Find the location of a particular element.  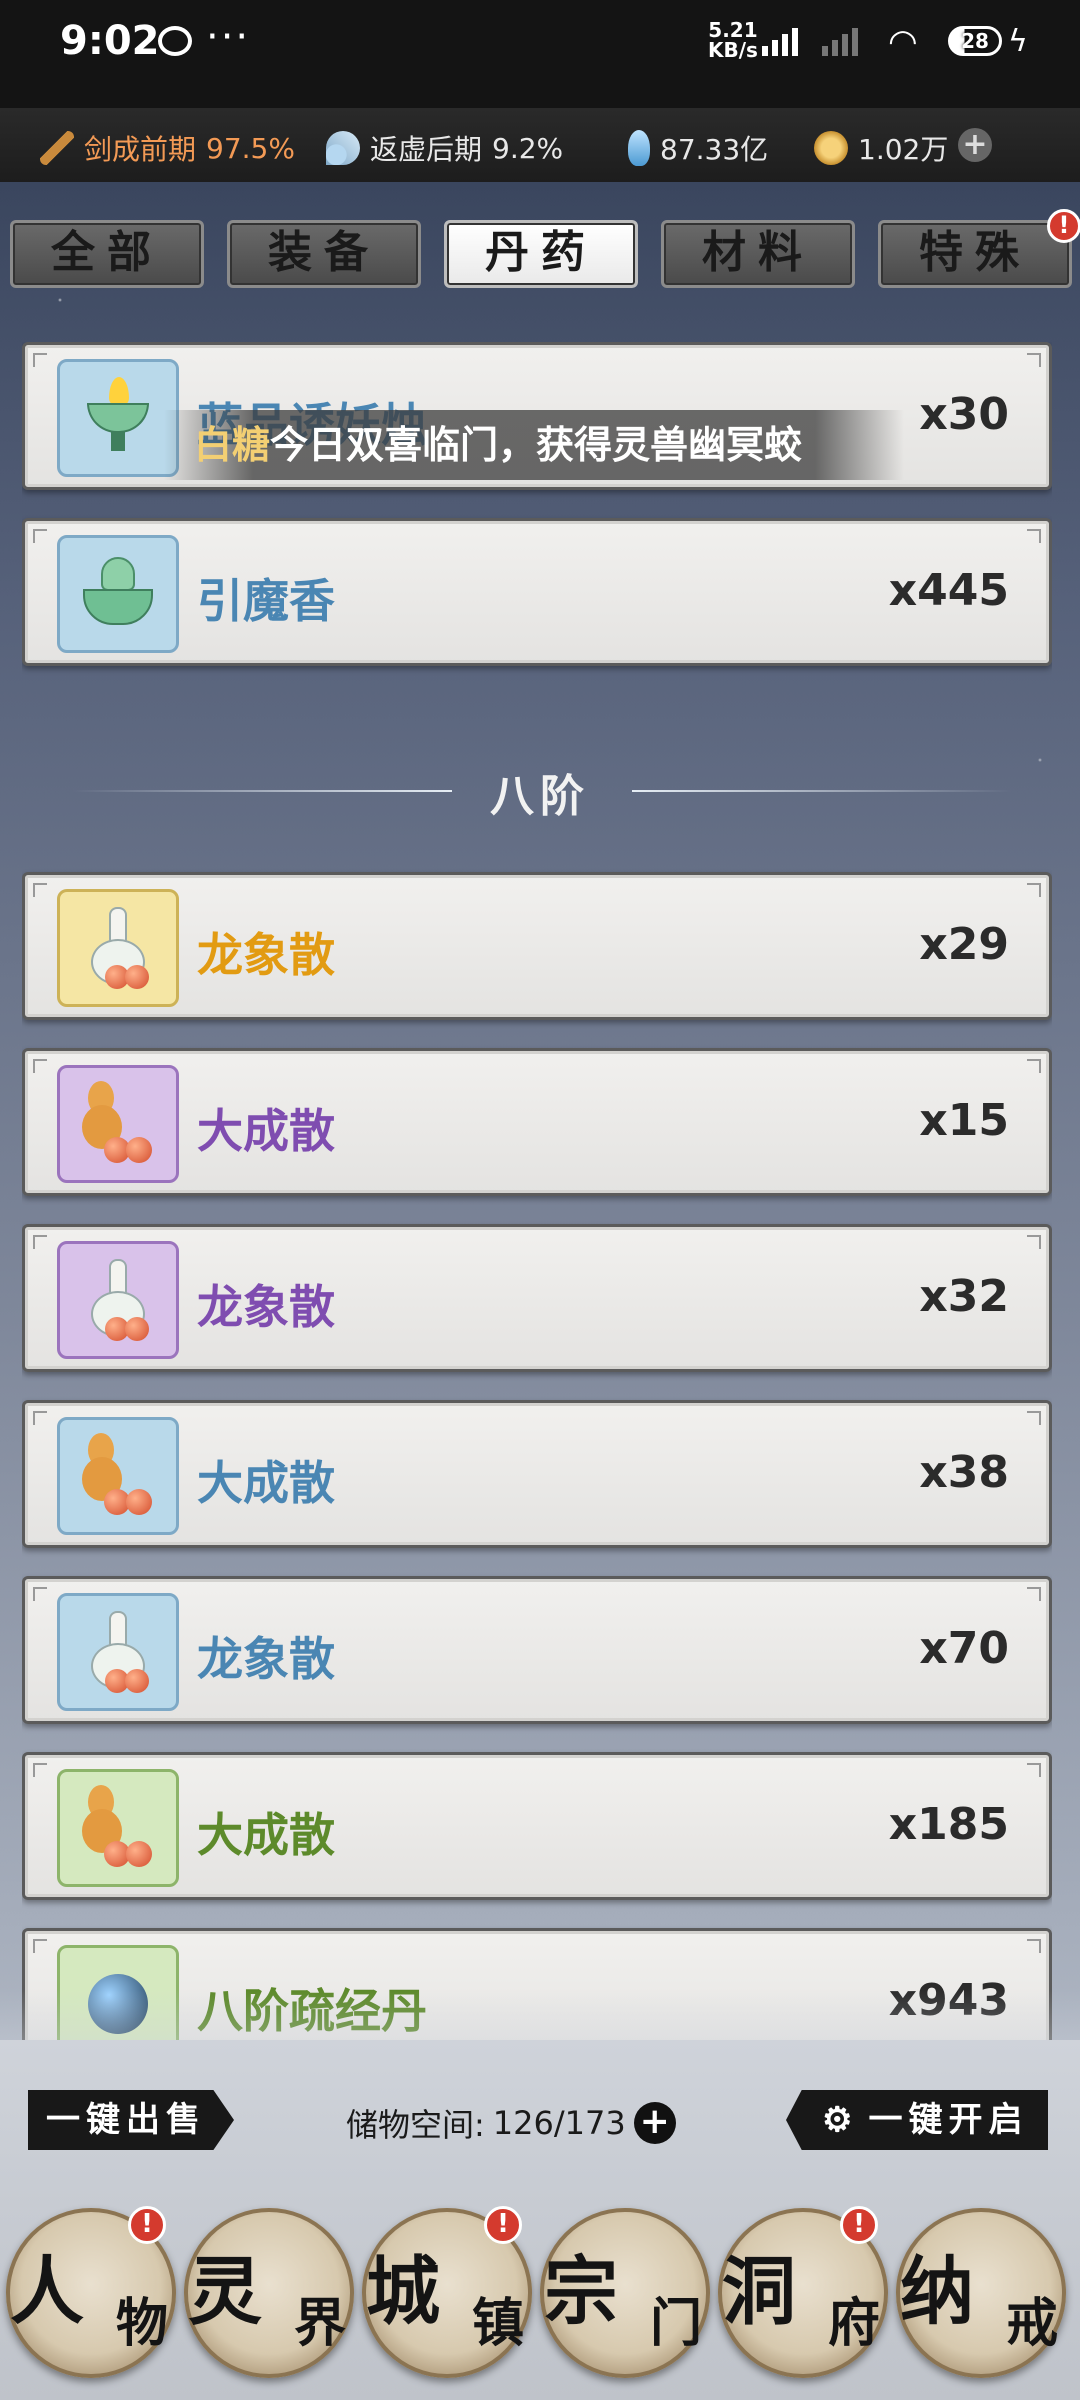

tab-materials-label: 材料 is located at coordinates (758, 252).